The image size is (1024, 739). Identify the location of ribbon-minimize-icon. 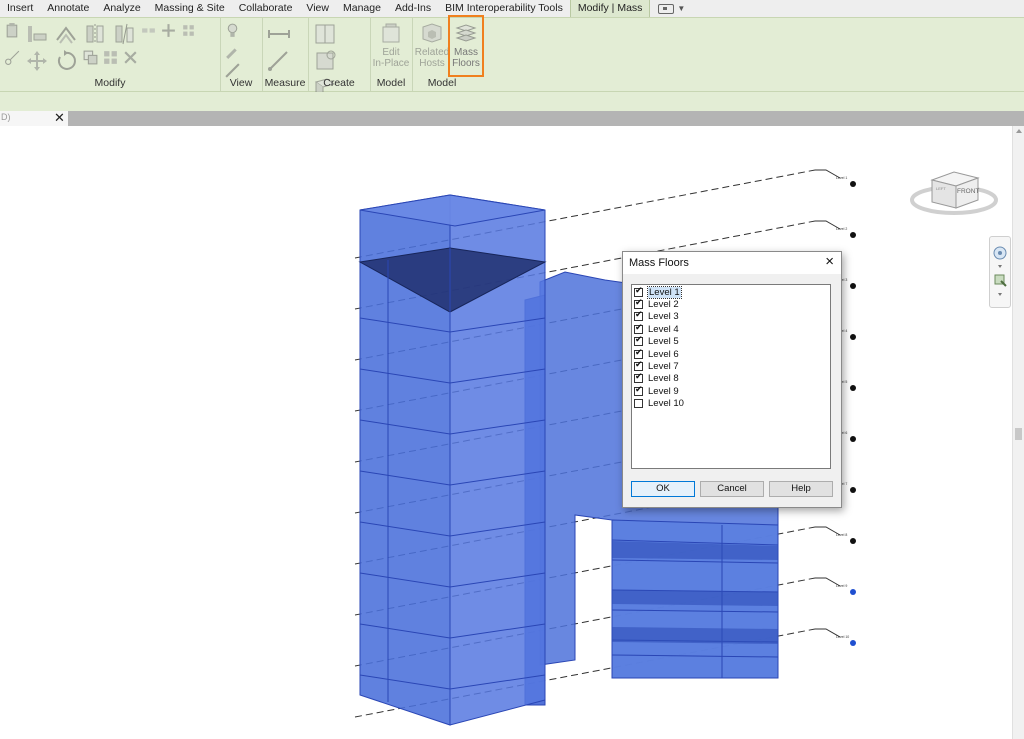
(666, 8).